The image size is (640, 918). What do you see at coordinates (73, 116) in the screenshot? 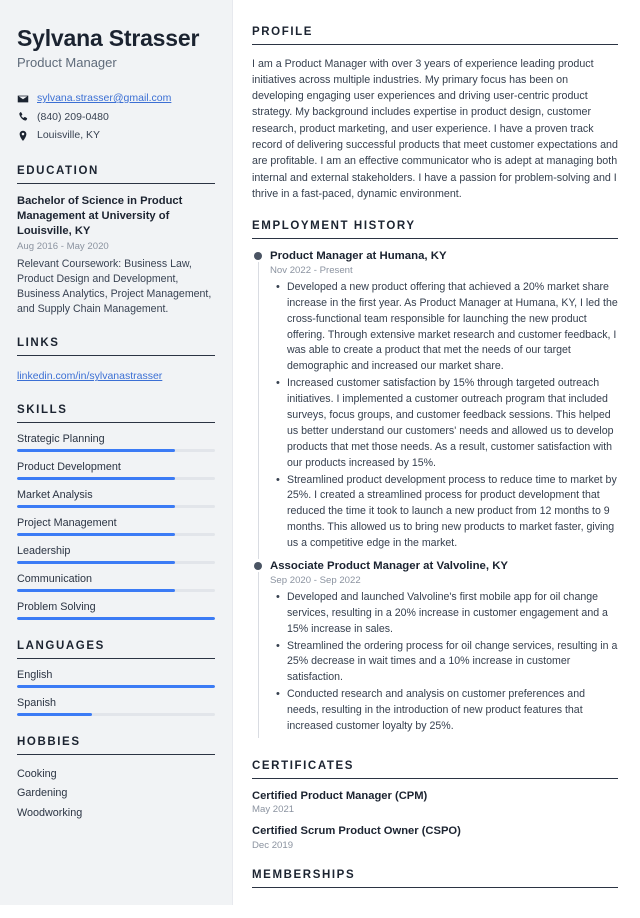
I see `phone-value: (840) 209-0480` at bounding box center [73, 116].